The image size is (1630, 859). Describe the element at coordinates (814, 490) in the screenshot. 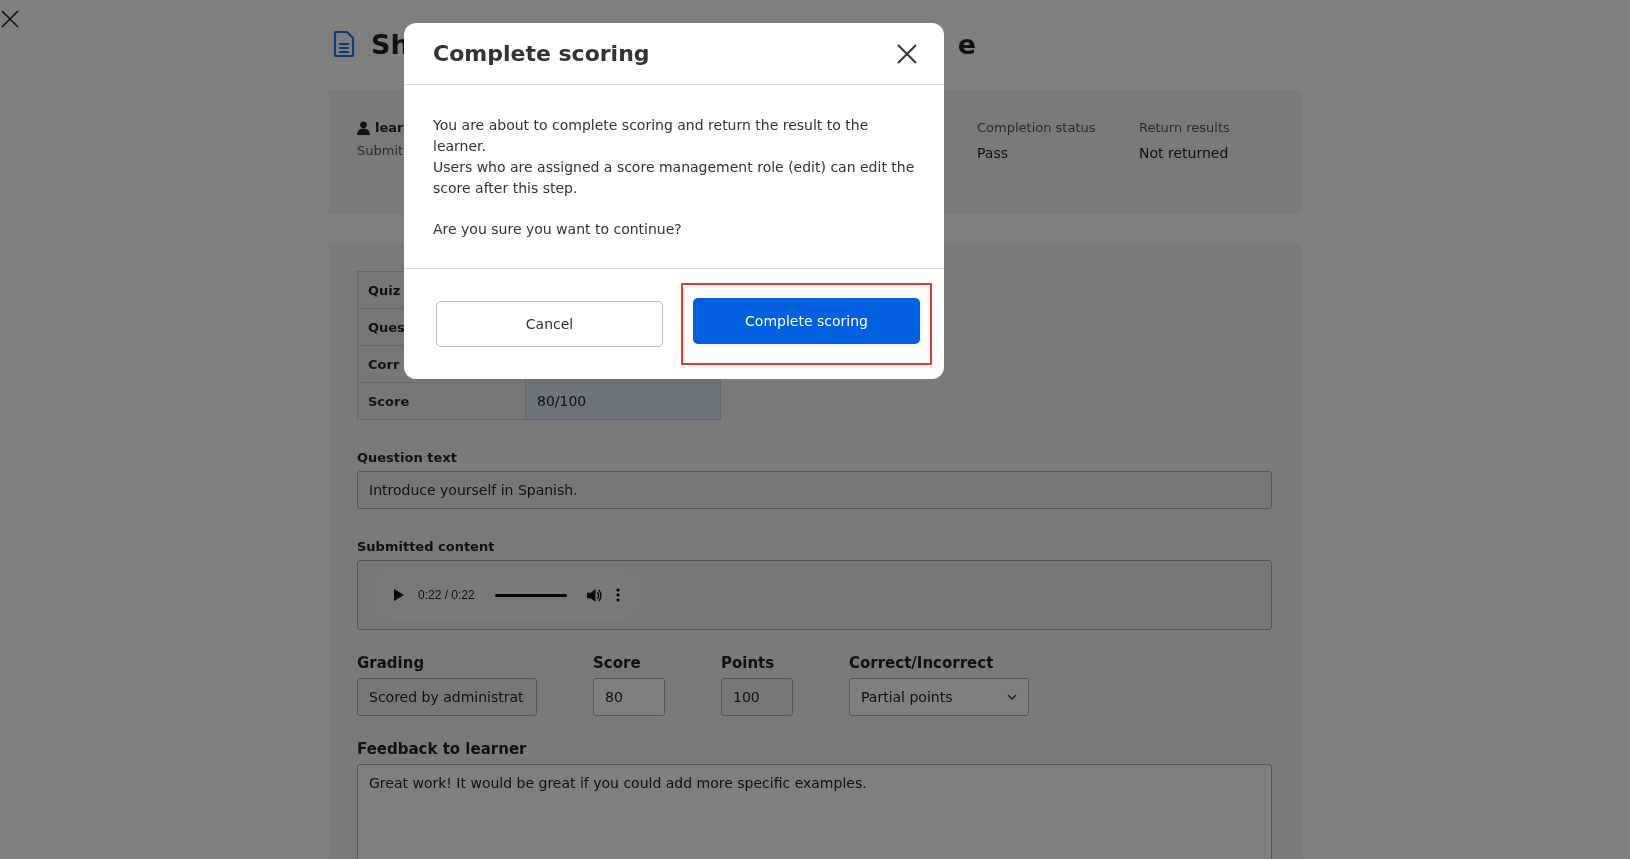

I see `question-text-field: Introduce yourself in Spanish.` at that location.